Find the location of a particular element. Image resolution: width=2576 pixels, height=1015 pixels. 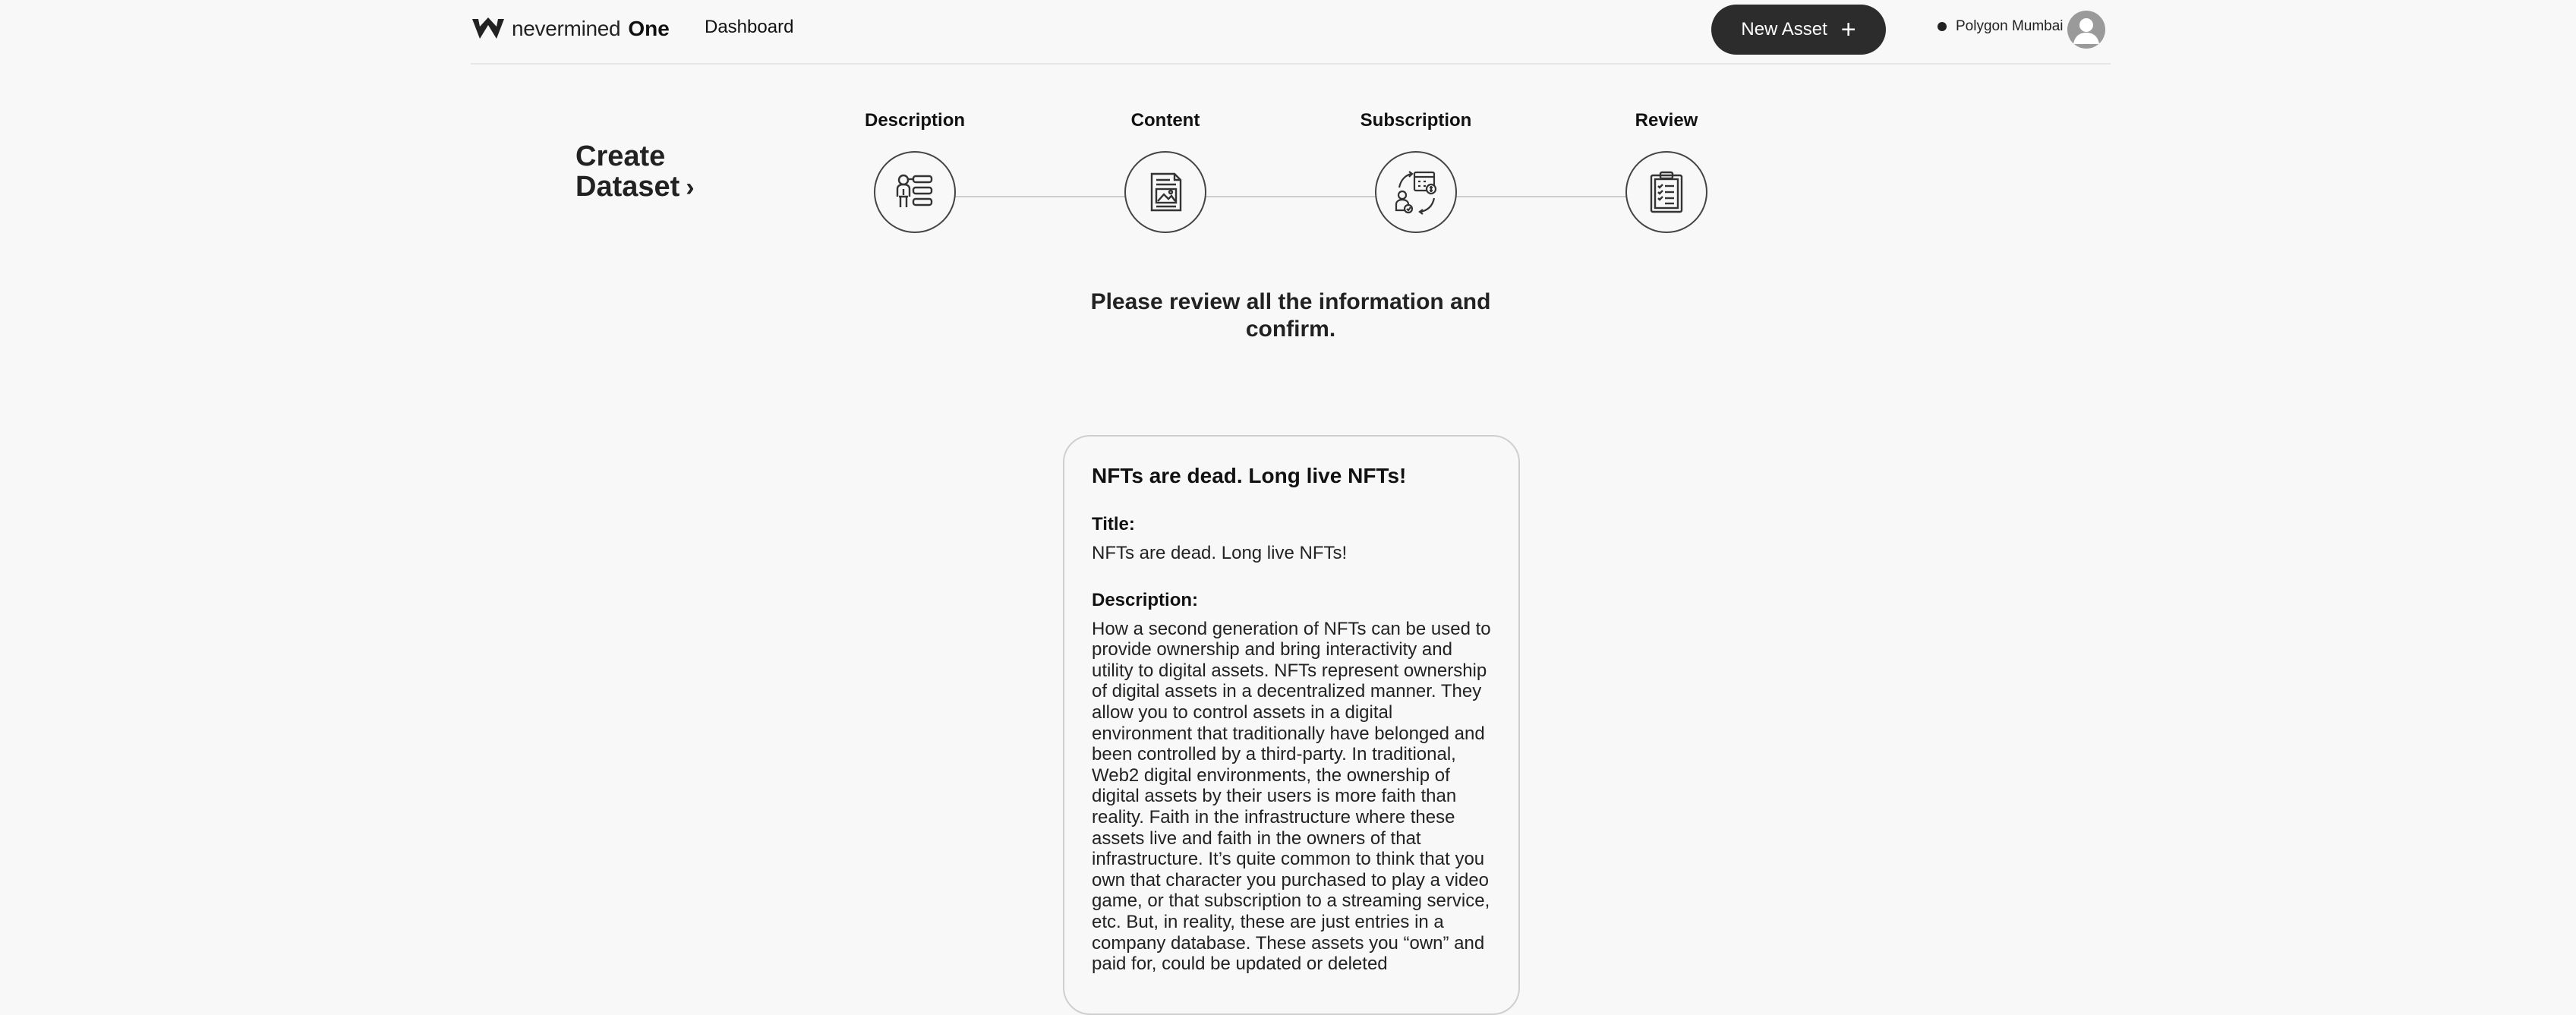

plus-icon: + is located at coordinates (1848, 29).